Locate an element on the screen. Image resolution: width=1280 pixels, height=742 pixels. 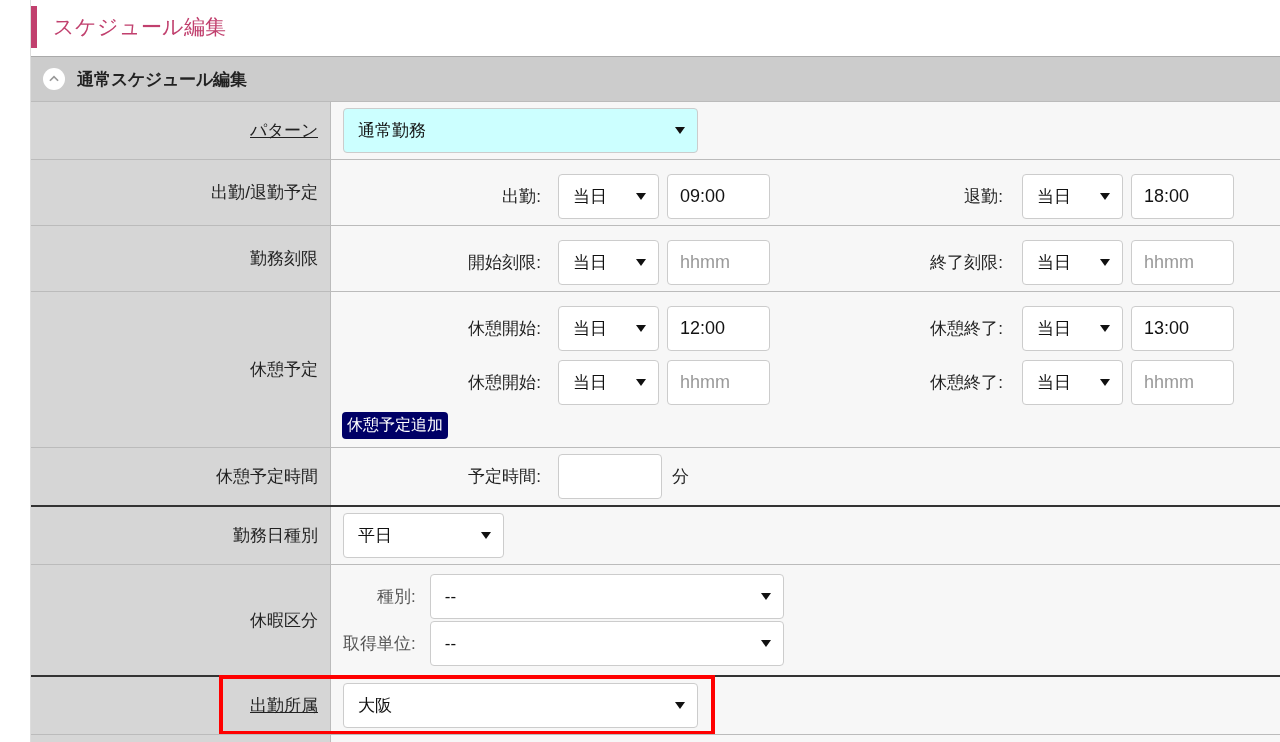
unit-label: 分 is located at coordinates (680, 477).